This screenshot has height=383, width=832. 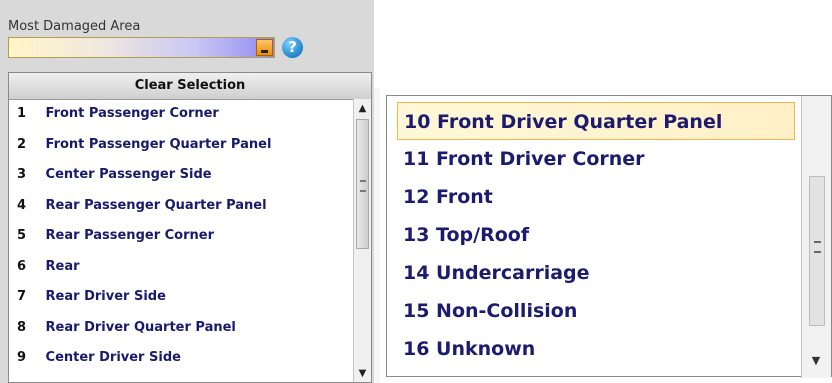 I want to click on clear-selection-button: Clear Selection, so click(x=190, y=86).